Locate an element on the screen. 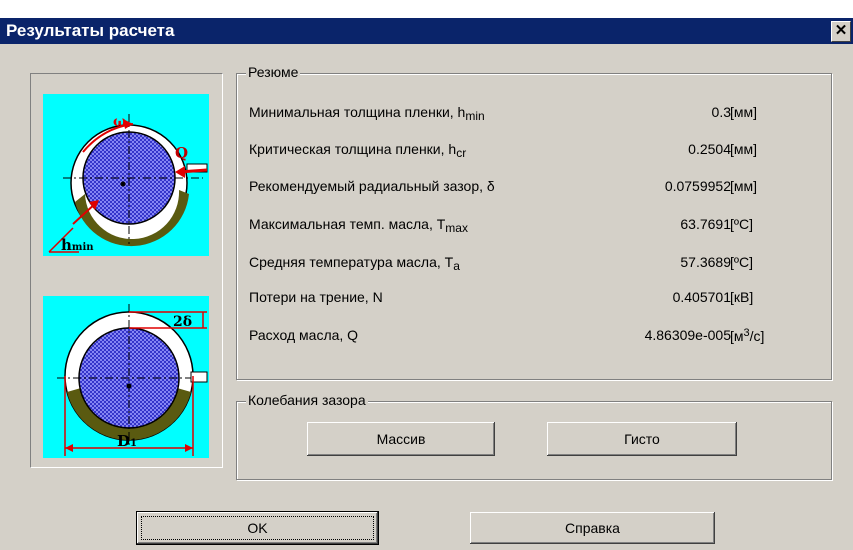  summary-label: Потери на трение, N is located at coordinates (316, 297).